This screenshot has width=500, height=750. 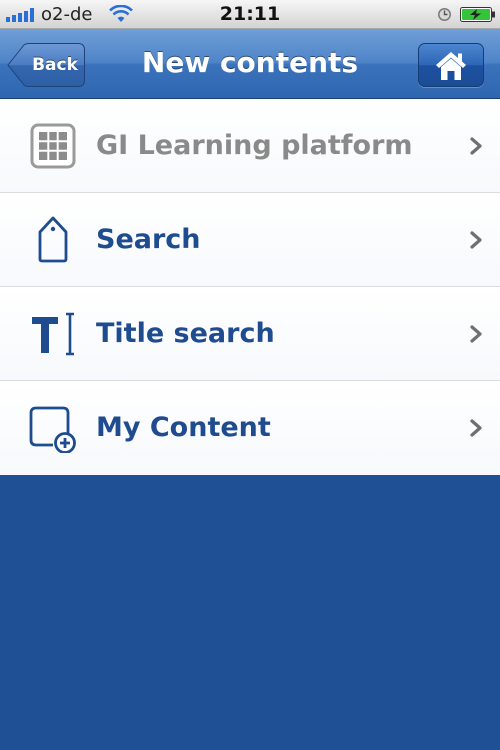 I want to click on page-title: New contents, so click(x=250, y=62).